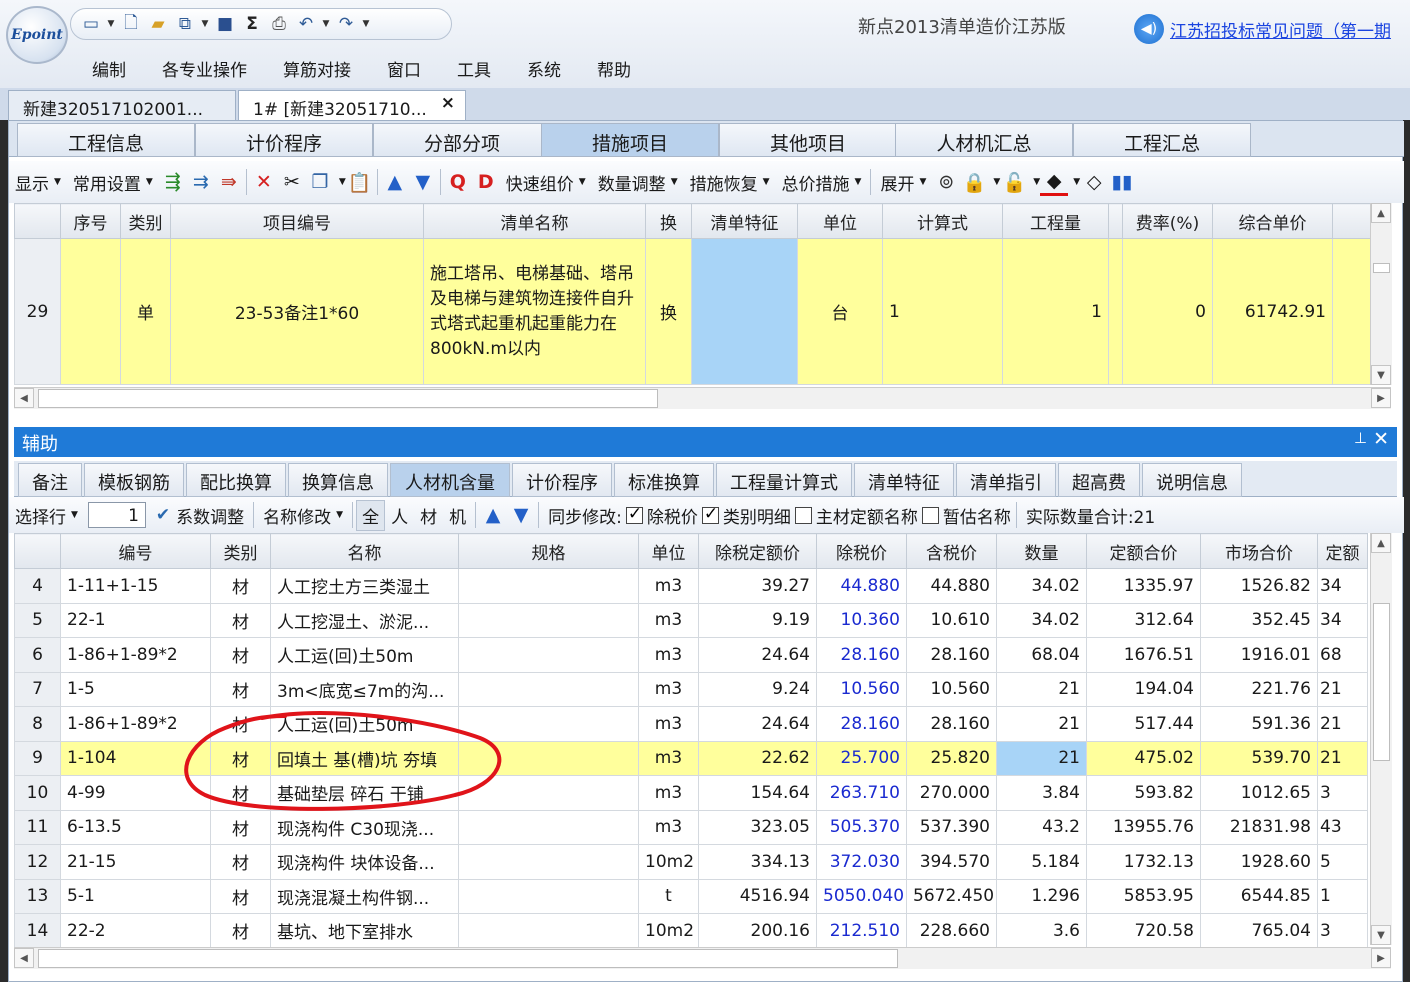  I want to click on seq-cell, so click(90, 311).